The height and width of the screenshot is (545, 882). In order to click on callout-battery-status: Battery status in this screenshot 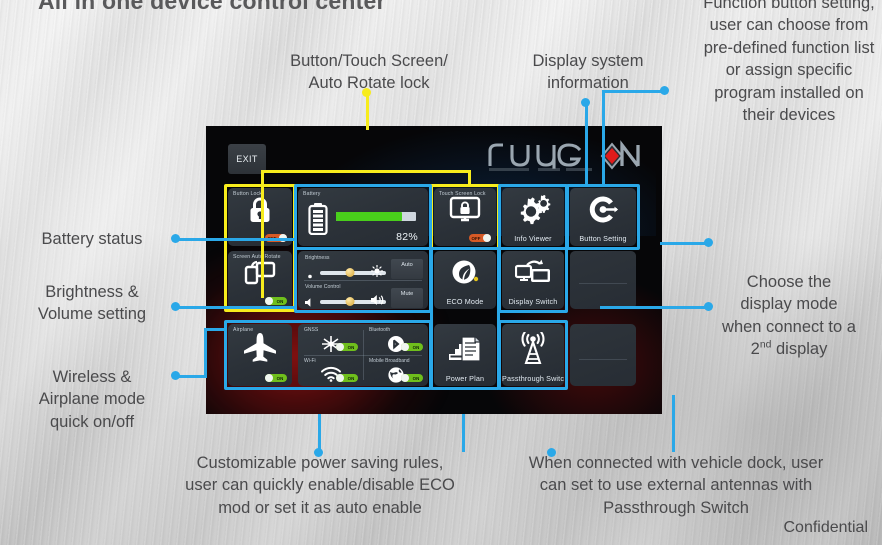, I will do `click(92, 239)`.